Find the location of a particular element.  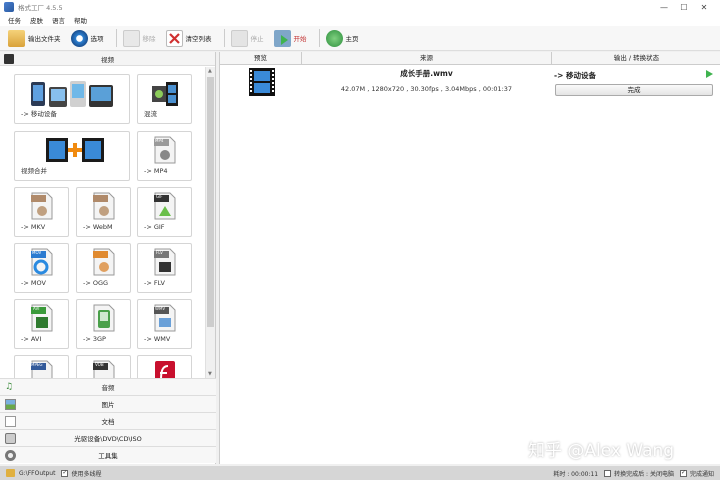

tile-ogg: -> OGG is located at coordinates (103, 268).